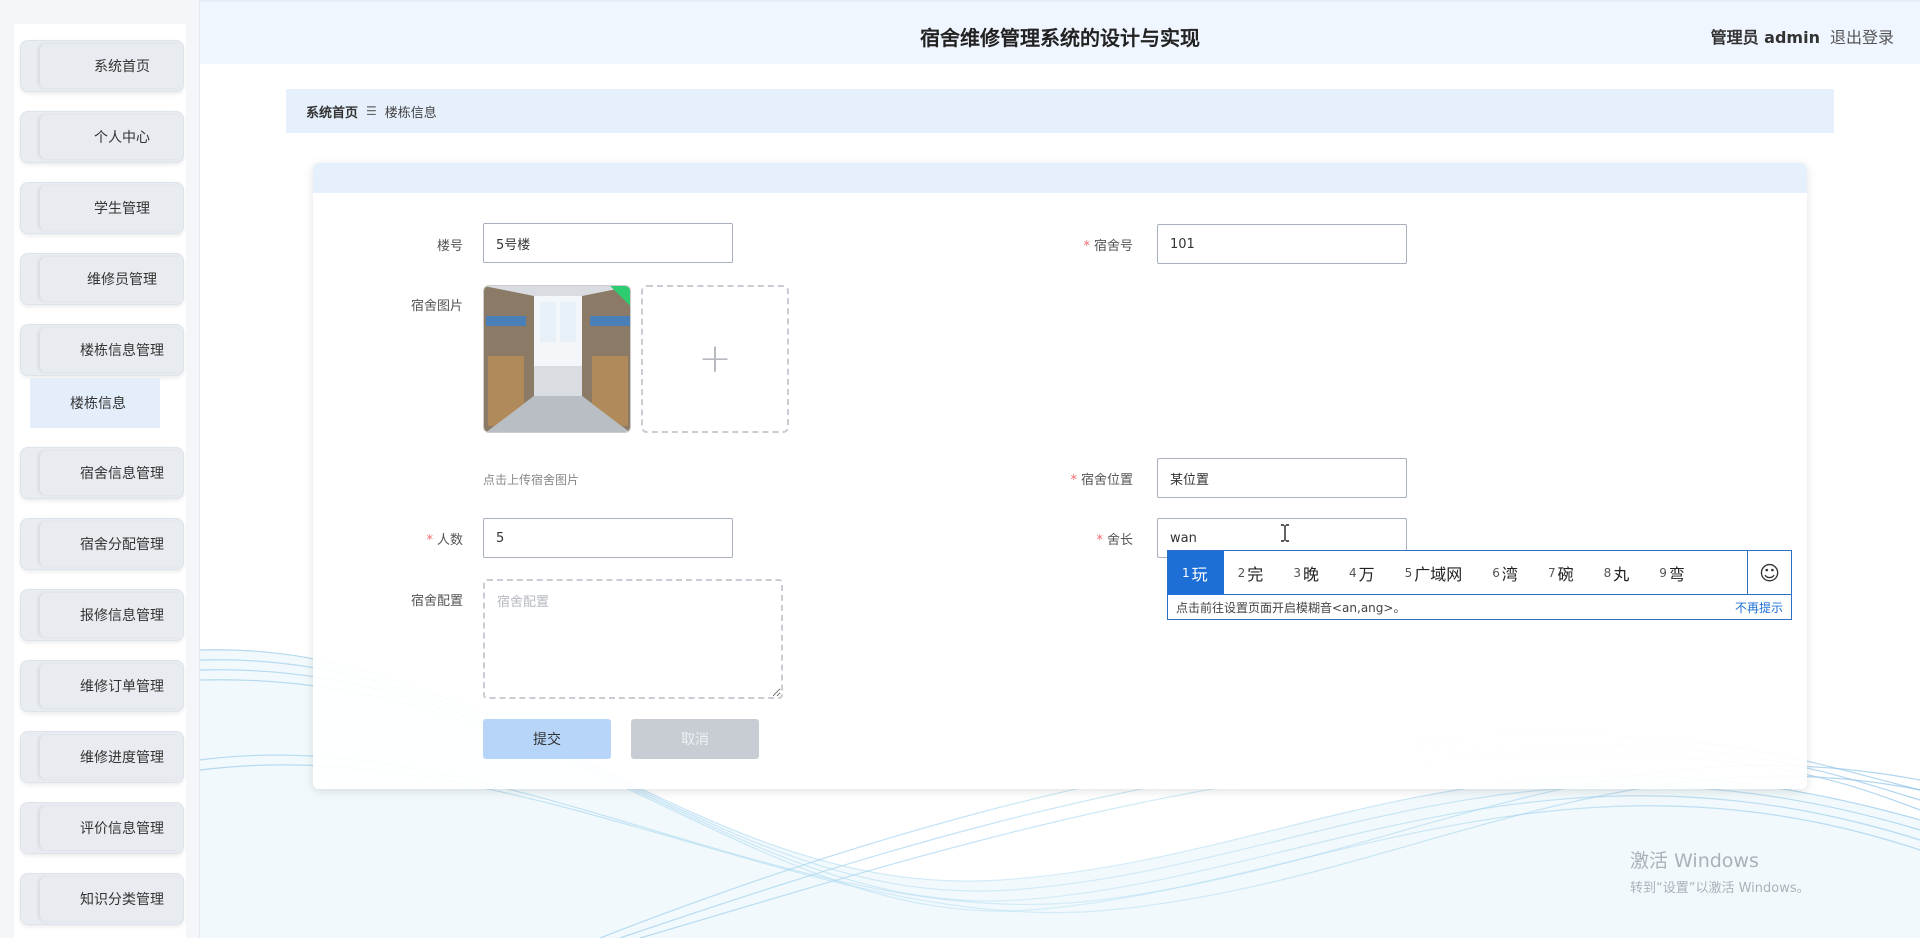  Describe the element at coordinates (1765, 37) in the screenshot. I see `user-role: 管理员 admin` at that location.